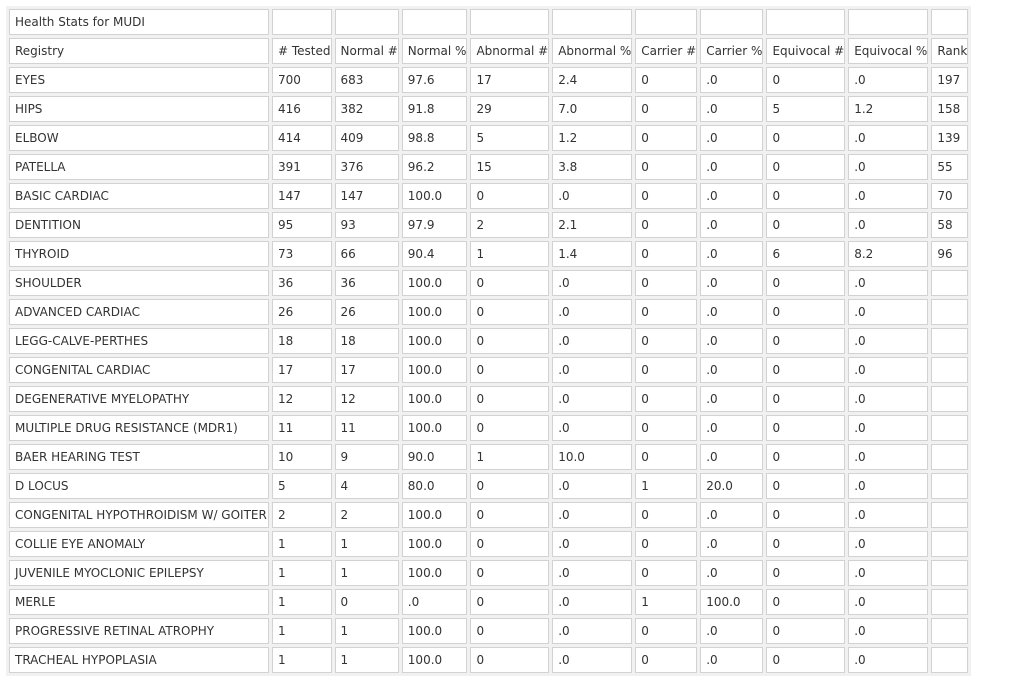 This screenshot has height=690, width=1024. Describe the element at coordinates (139, 631) in the screenshot. I see `registry-cell: PROGRESSIVE RETINAL ATROPHY` at that location.